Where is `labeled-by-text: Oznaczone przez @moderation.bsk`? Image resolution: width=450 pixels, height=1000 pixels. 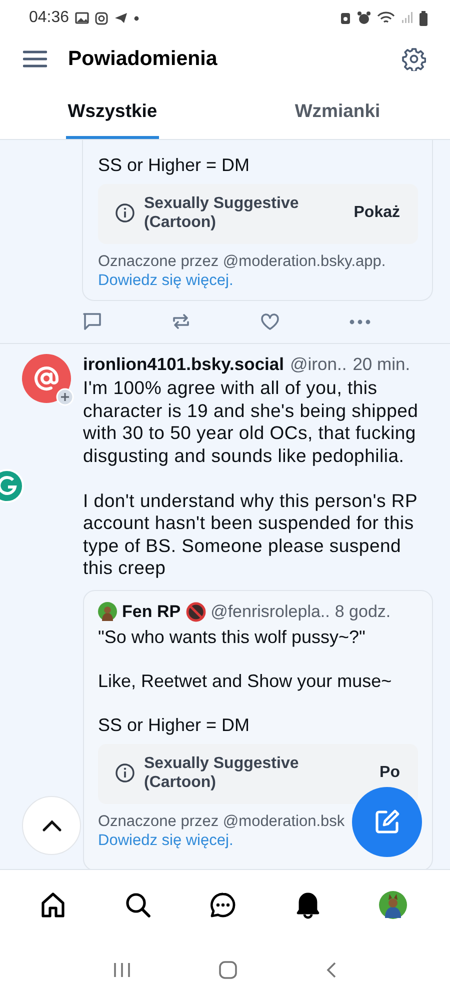
labeled-by-text: Oznaczone przez @moderation.bsk is located at coordinates (221, 821).